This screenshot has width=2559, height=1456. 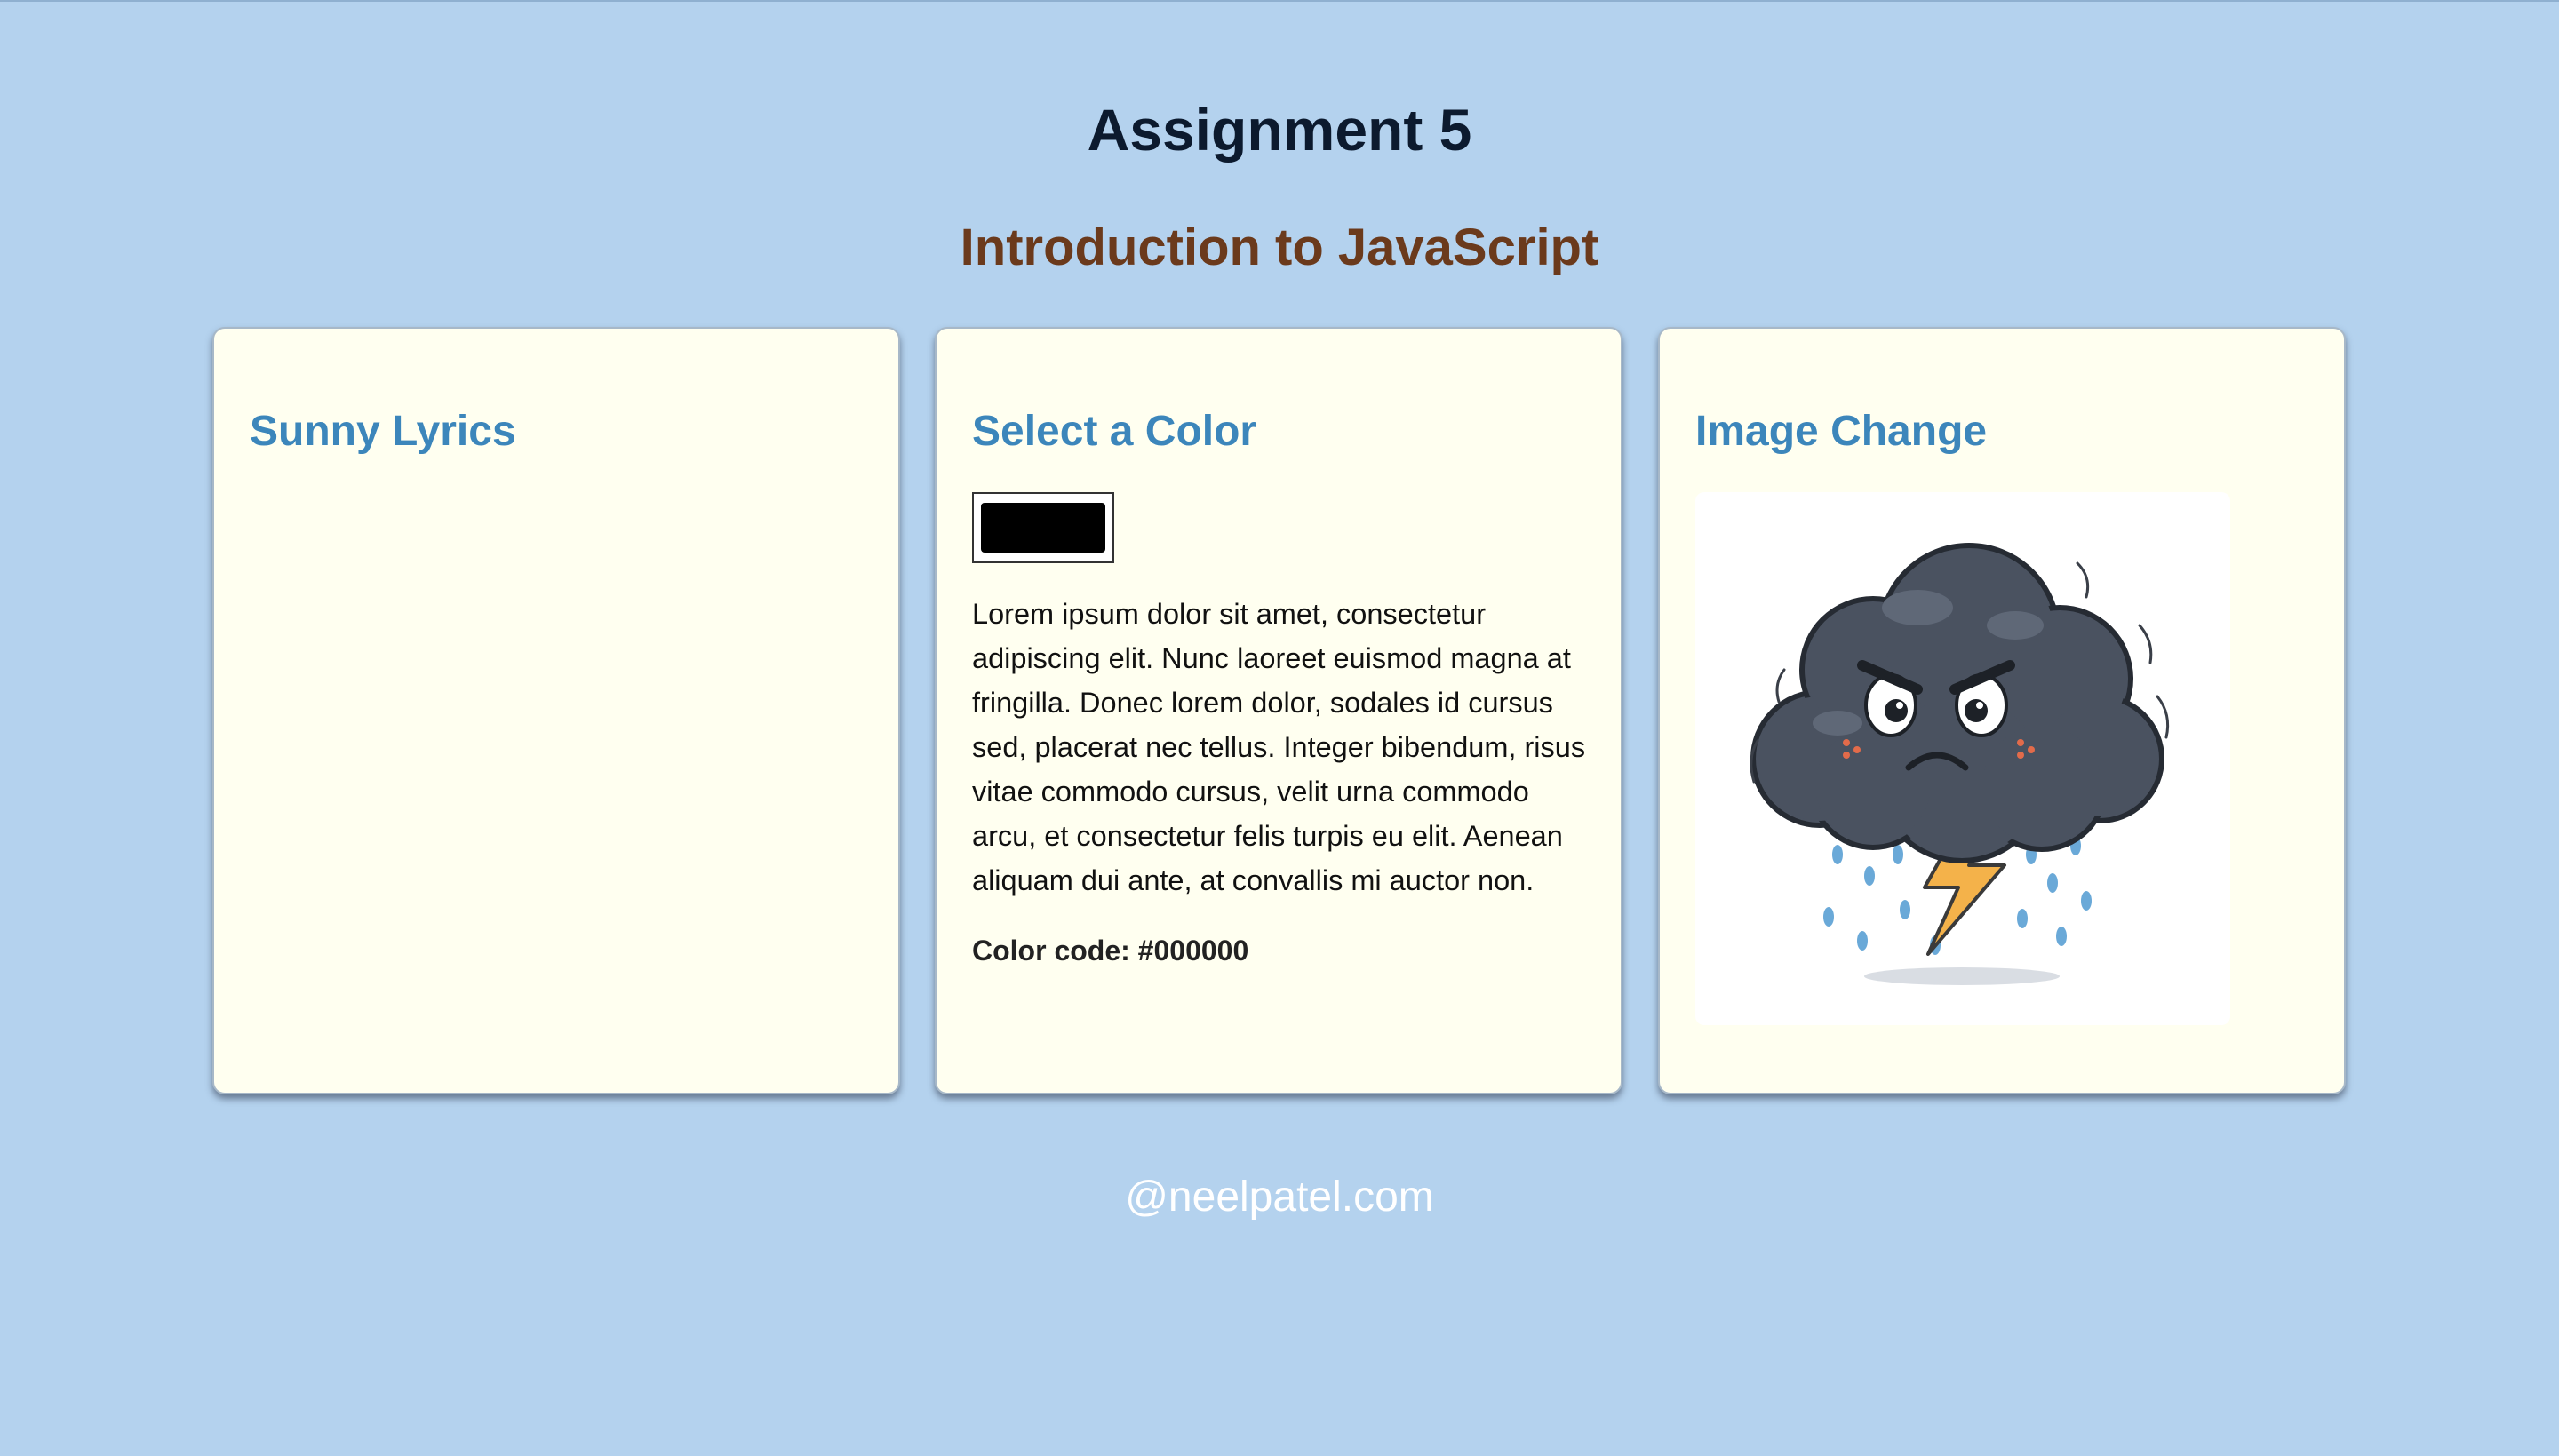 I want to click on color-code-label: Color code: #000000, so click(x=1110, y=951).